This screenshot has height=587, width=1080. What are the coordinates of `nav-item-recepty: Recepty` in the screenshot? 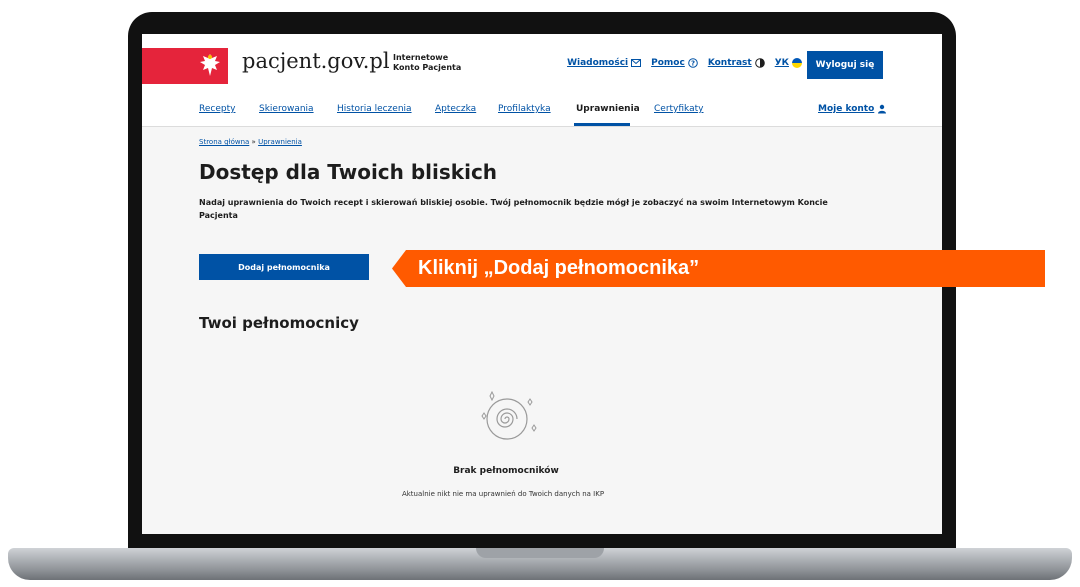 It's located at (217, 109).